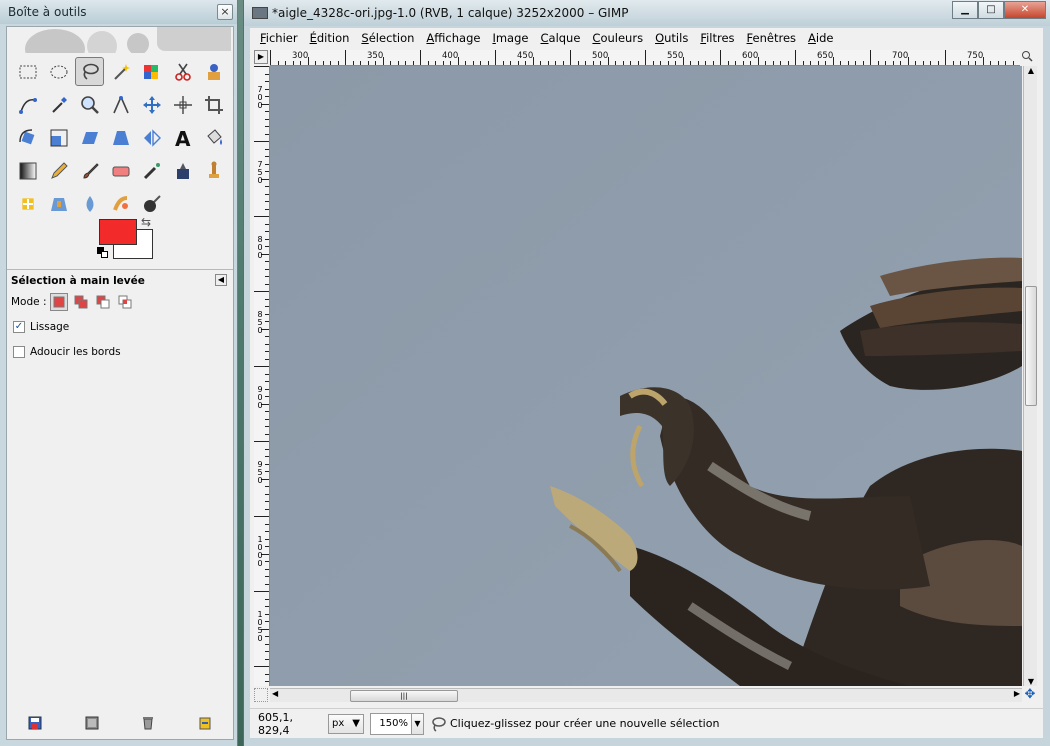  What do you see at coordinates (1031, 70) in the screenshot?
I see `scroll-up-arrow-icon: ▲` at bounding box center [1031, 70].